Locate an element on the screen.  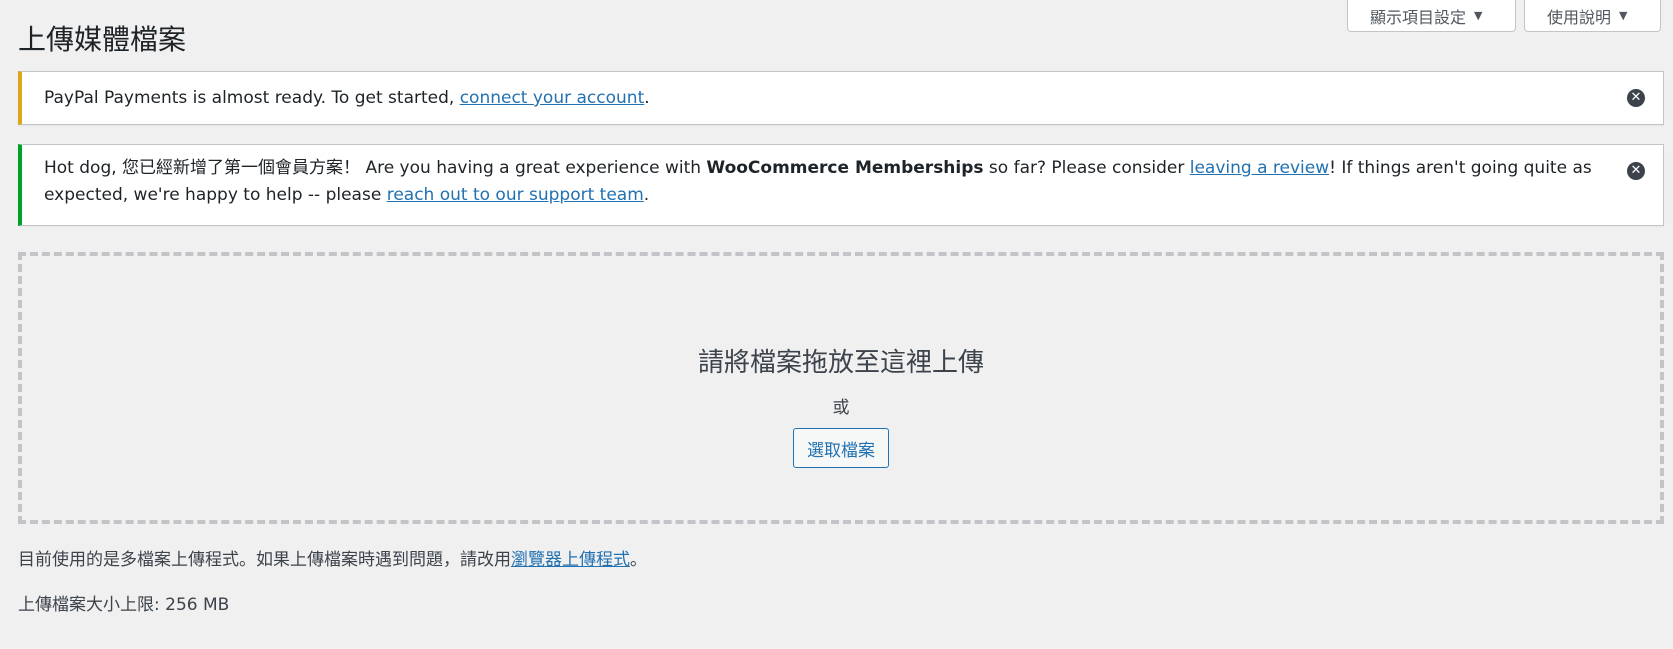
help-button: 使用說明 ▼ is located at coordinates (1592, 16).